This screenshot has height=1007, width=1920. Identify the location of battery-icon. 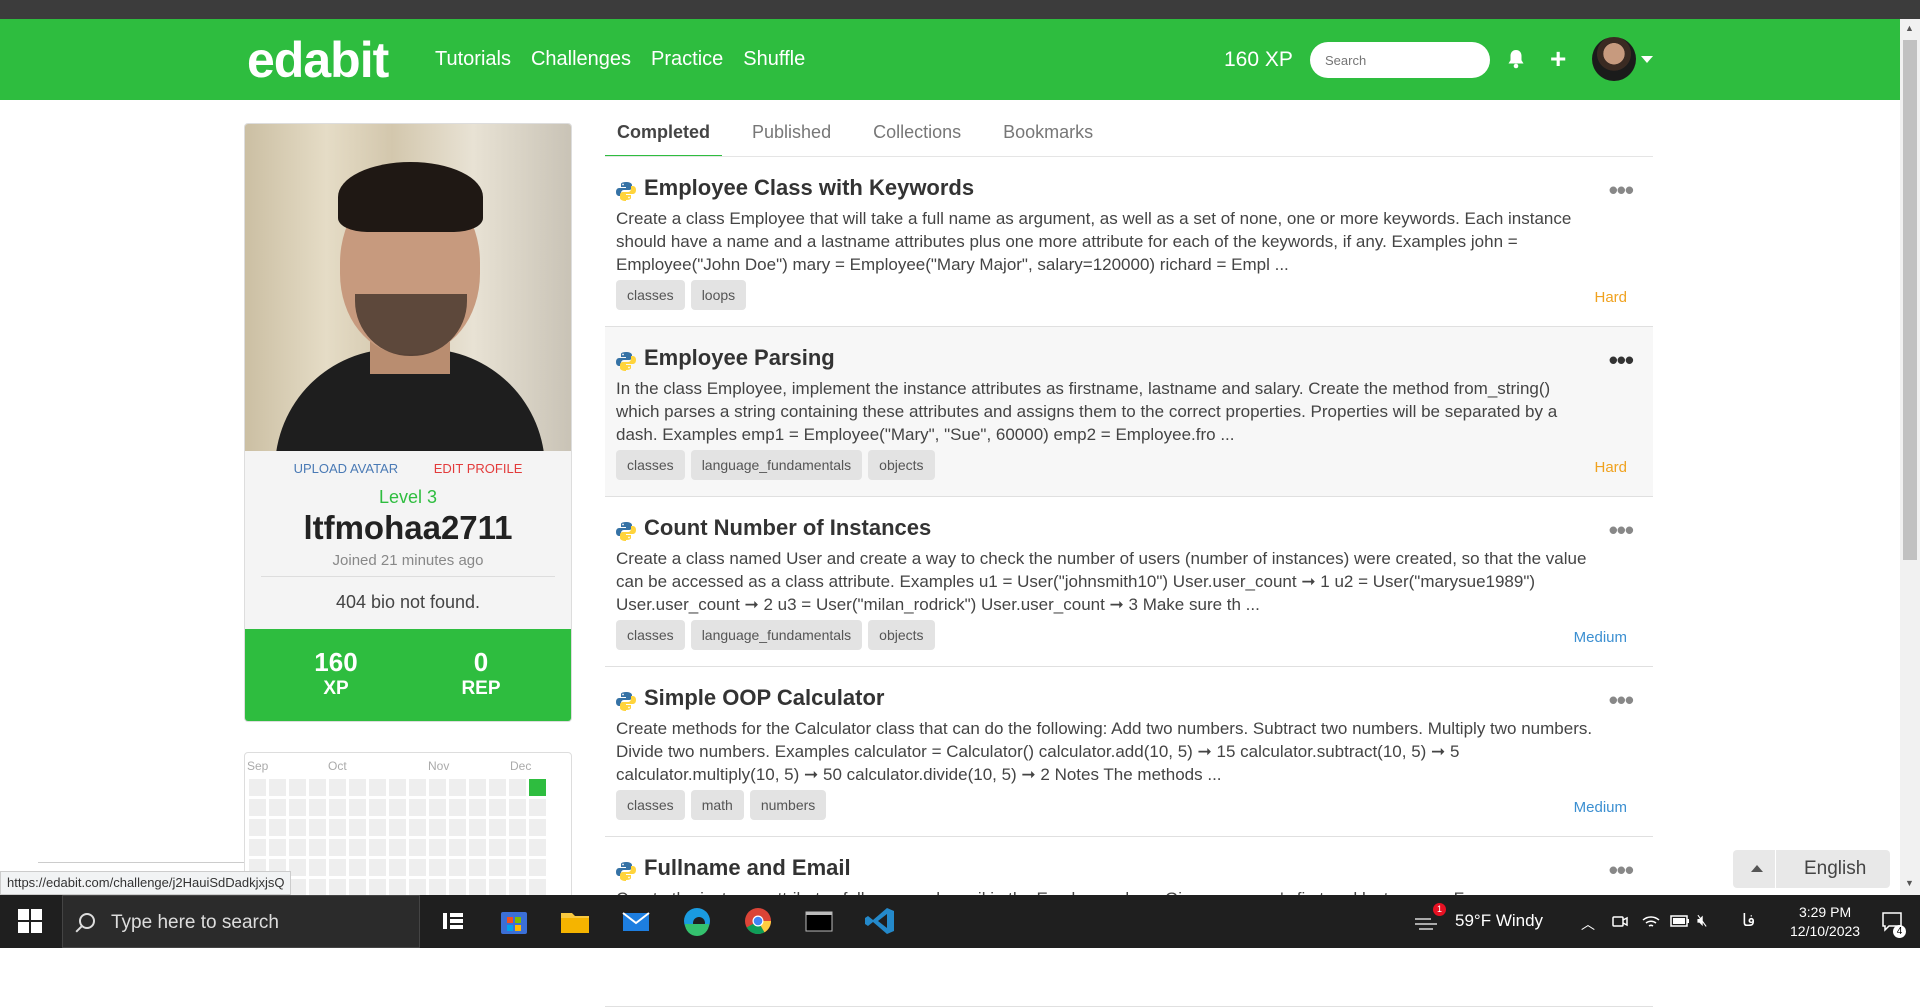
(1680, 921).